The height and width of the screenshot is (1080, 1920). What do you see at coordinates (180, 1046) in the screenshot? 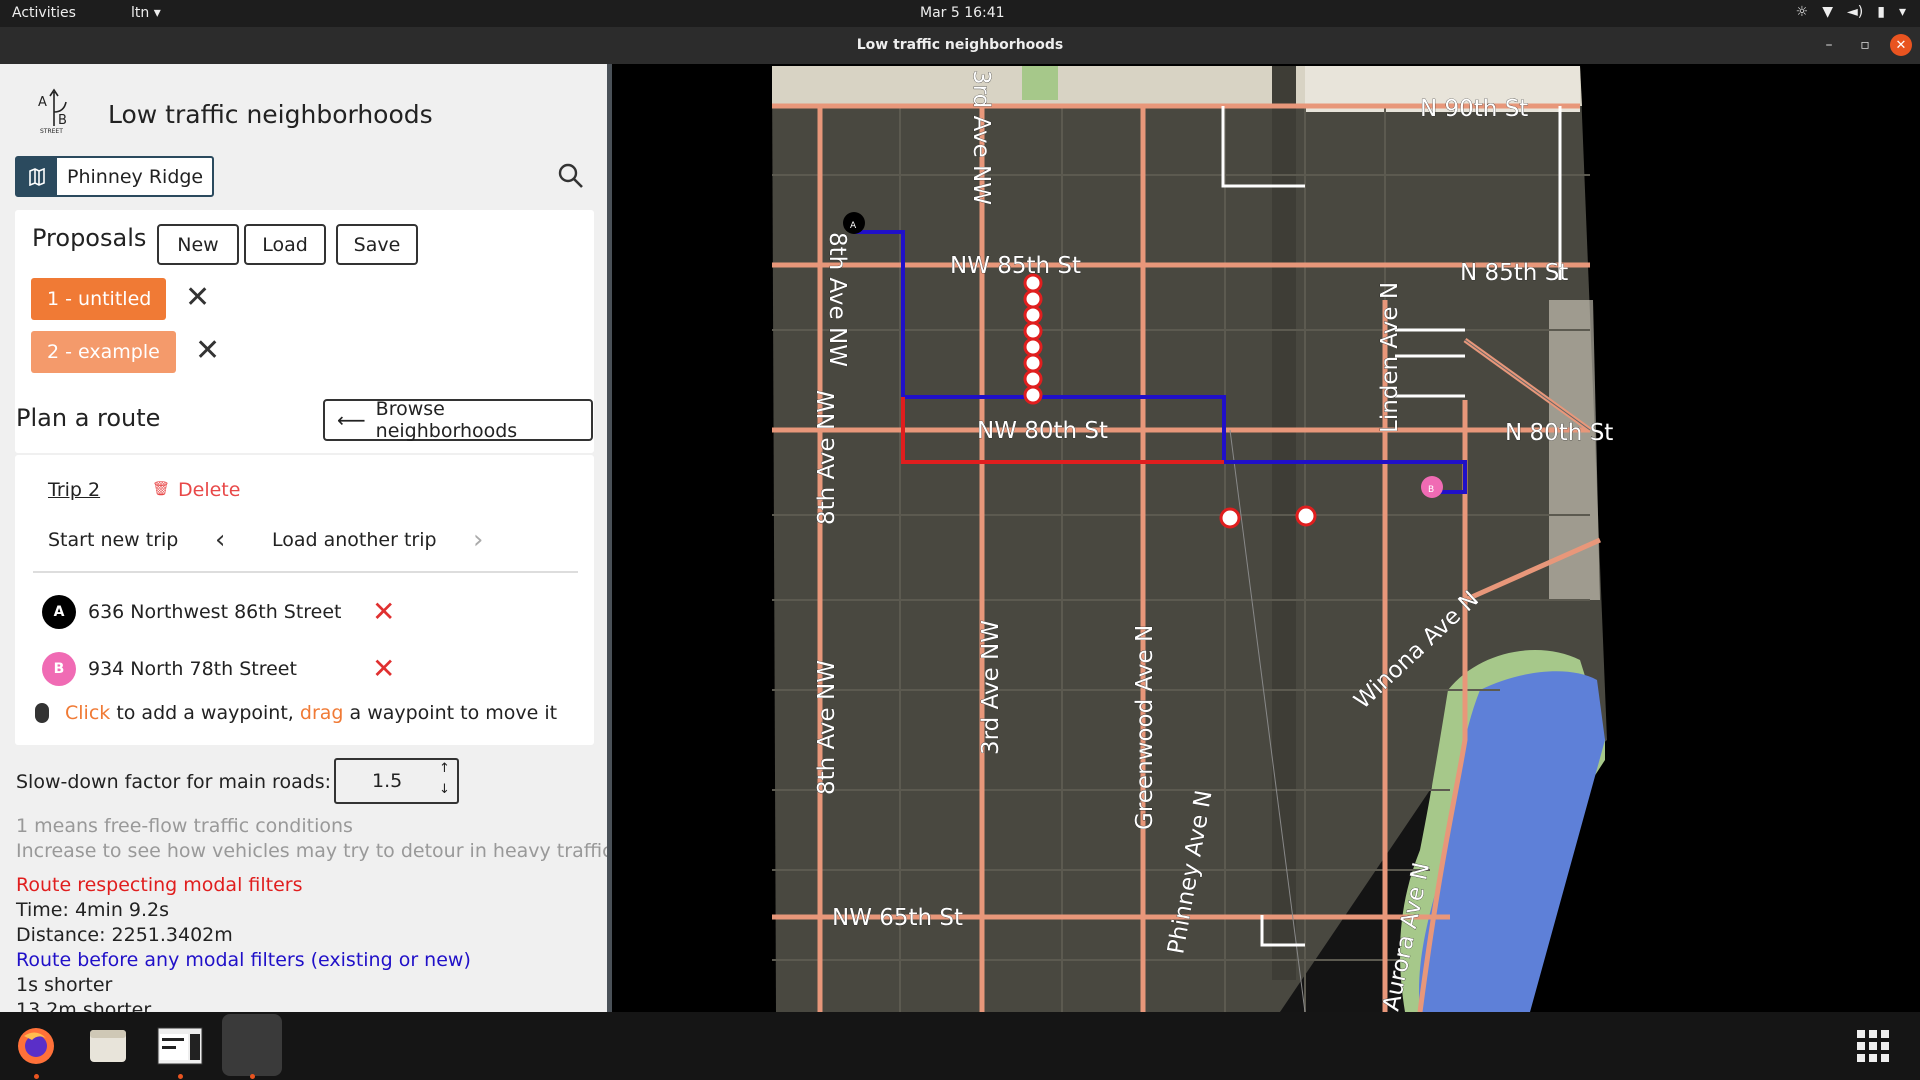
I see `terminal-launcher` at bounding box center [180, 1046].